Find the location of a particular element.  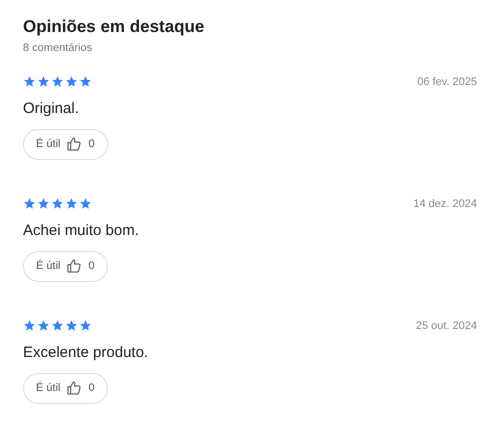

review-date: 25 out. 2024 is located at coordinates (446, 326).